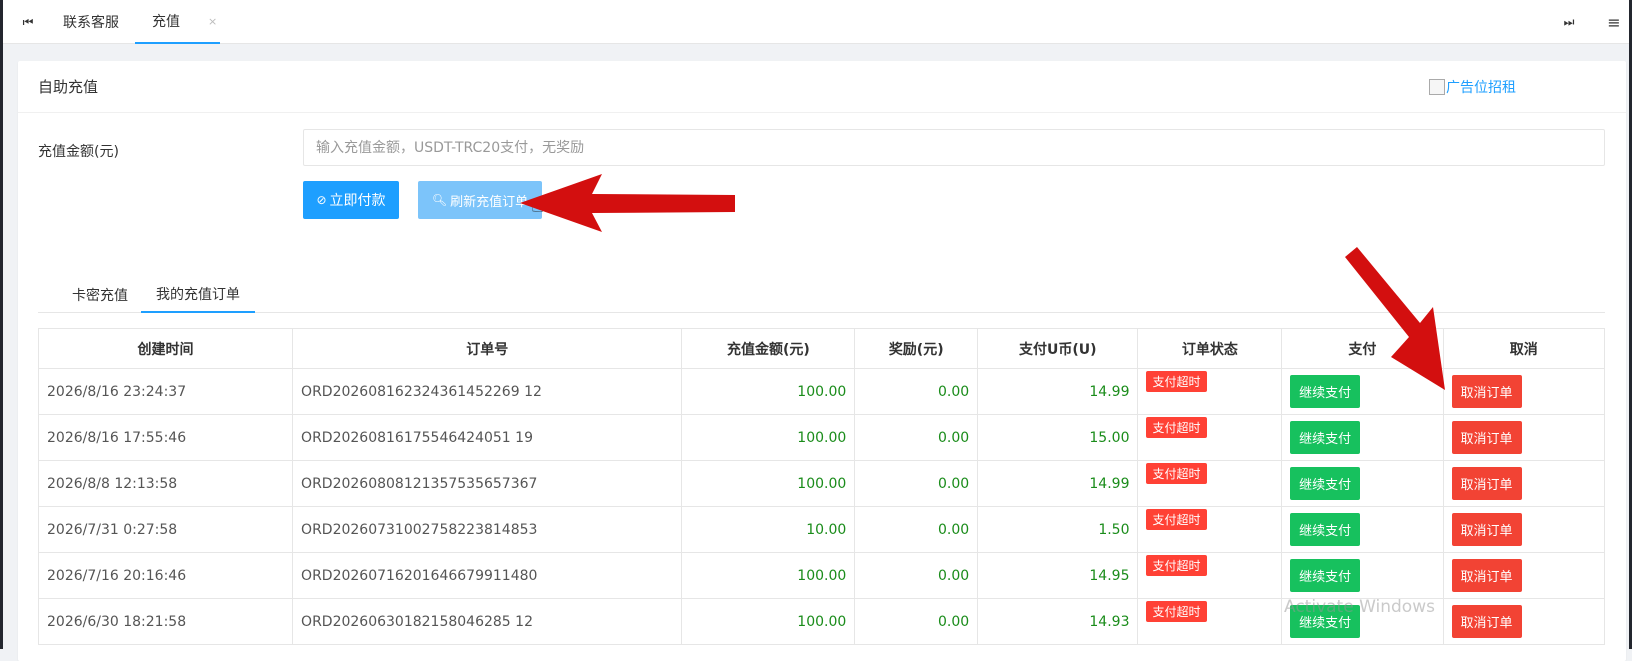 This screenshot has width=1632, height=661. I want to click on windows-activation-watermark: Activate Windows, so click(1359, 607).